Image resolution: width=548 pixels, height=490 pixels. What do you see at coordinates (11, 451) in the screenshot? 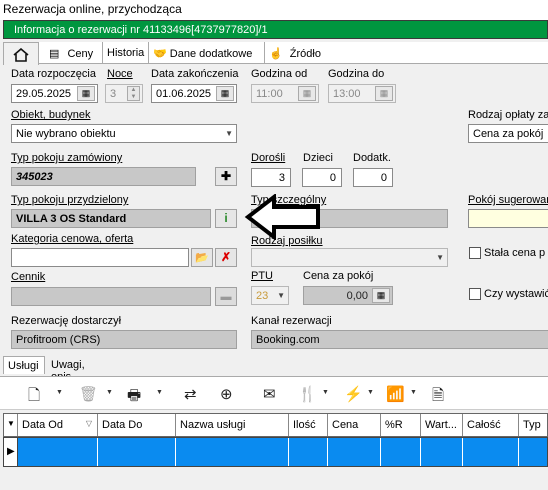
I see `row-pointer-icon: ▶` at bounding box center [11, 451].